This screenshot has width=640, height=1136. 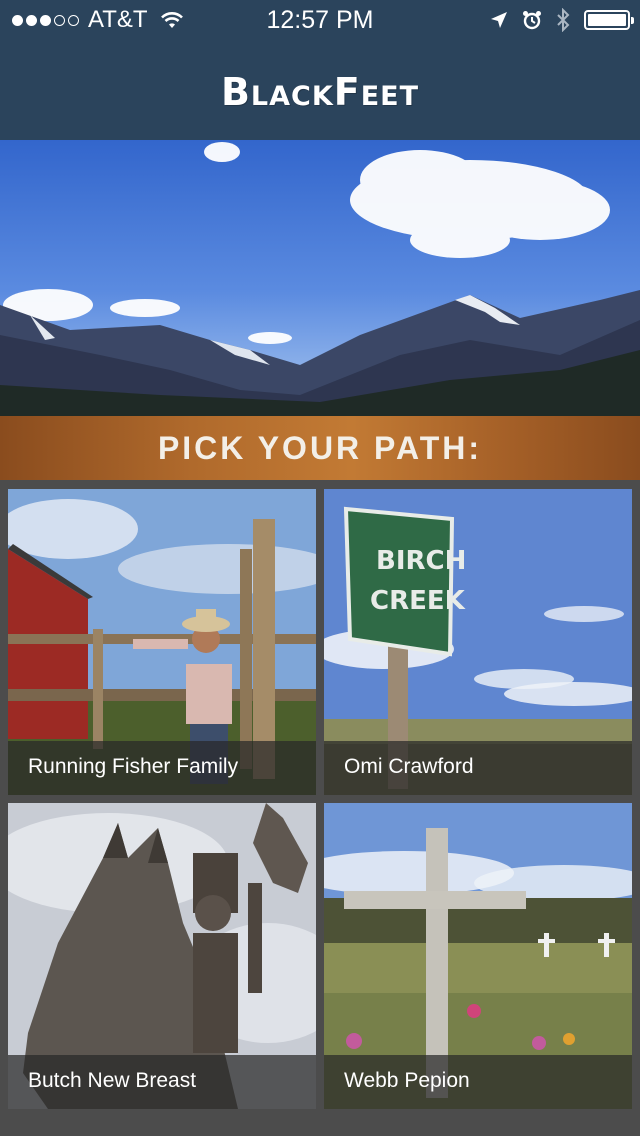 I want to click on status-bar: AT&T 12:57 PM, so click(x=320, y=20).